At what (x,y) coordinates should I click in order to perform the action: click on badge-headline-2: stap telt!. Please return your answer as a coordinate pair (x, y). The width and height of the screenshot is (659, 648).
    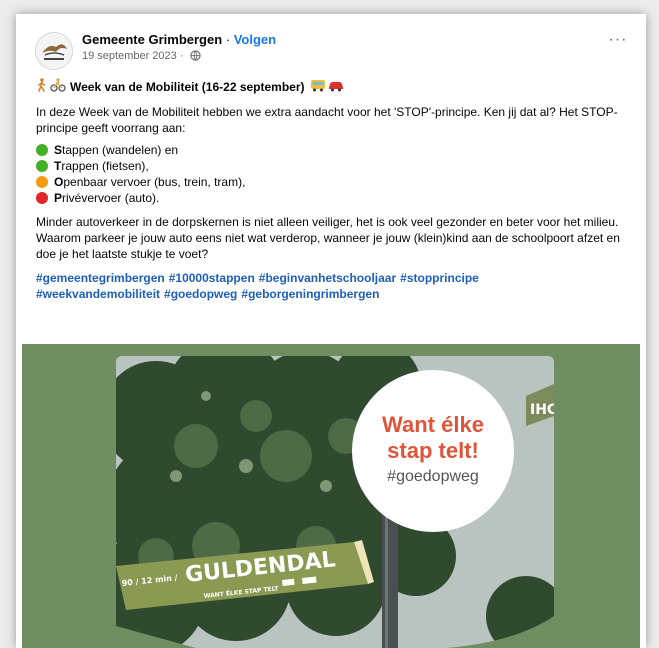
    Looking at the image, I should click on (433, 450).